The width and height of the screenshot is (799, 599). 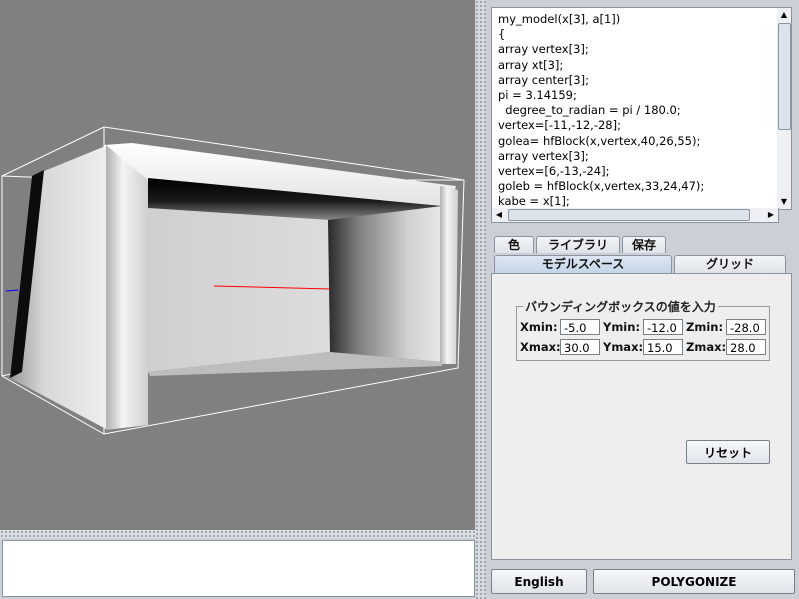 I want to click on scroll-left-arrow-icon: ◀, so click(x=499, y=215).